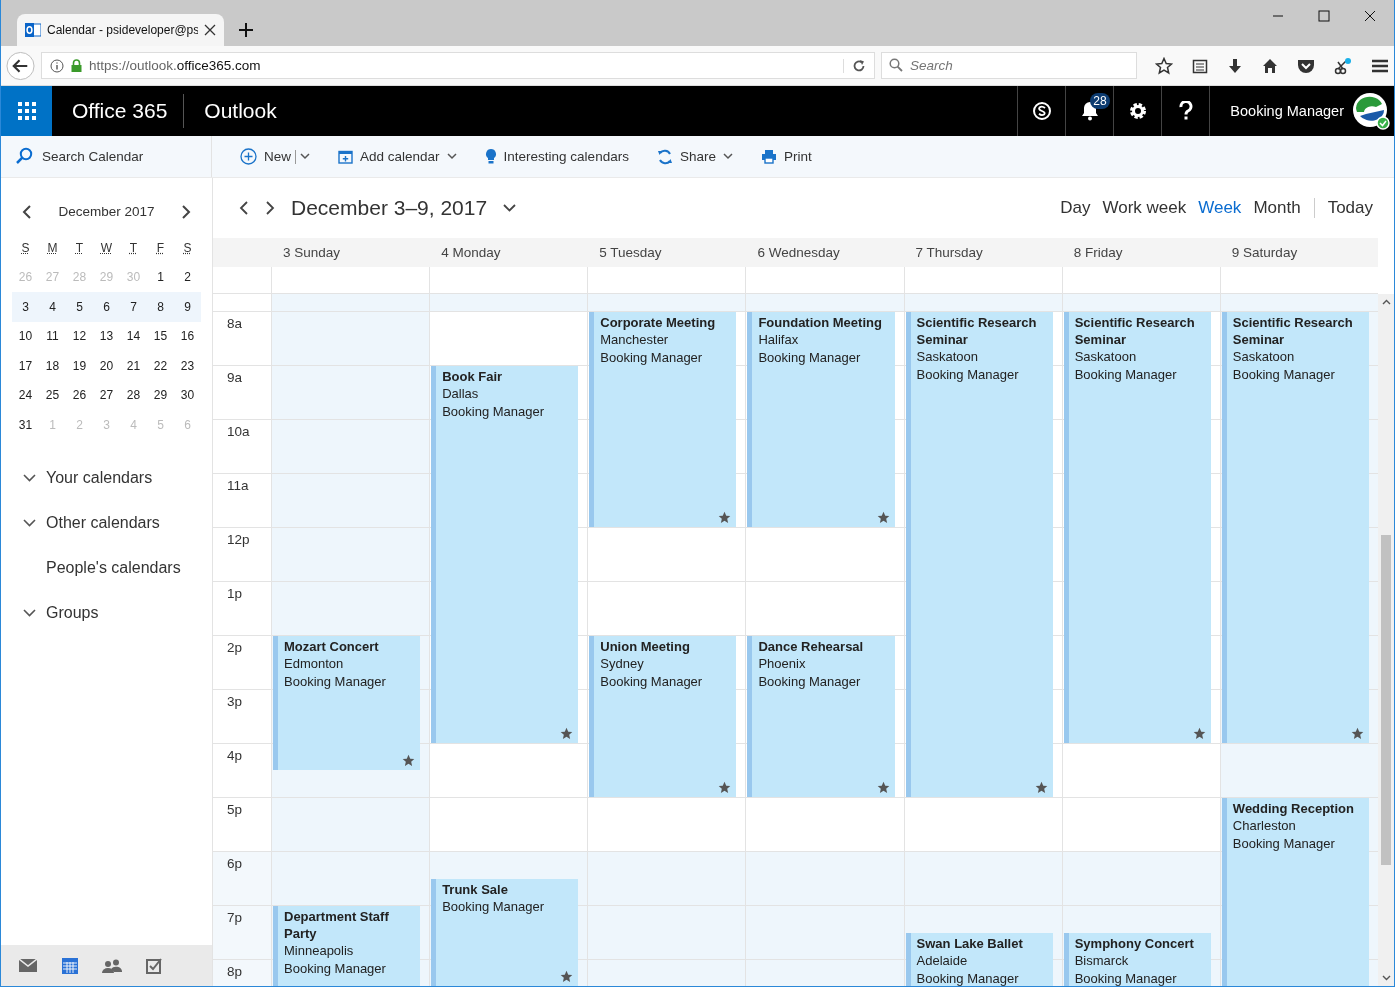 Image resolution: width=1395 pixels, height=987 pixels. What do you see at coordinates (1220, 208) in the screenshot?
I see `view-tab: Week` at bounding box center [1220, 208].